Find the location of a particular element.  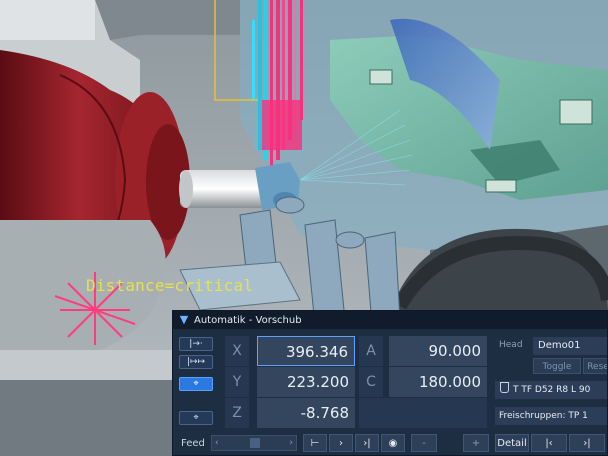

next-button: › is located at coordinates (341, 443).